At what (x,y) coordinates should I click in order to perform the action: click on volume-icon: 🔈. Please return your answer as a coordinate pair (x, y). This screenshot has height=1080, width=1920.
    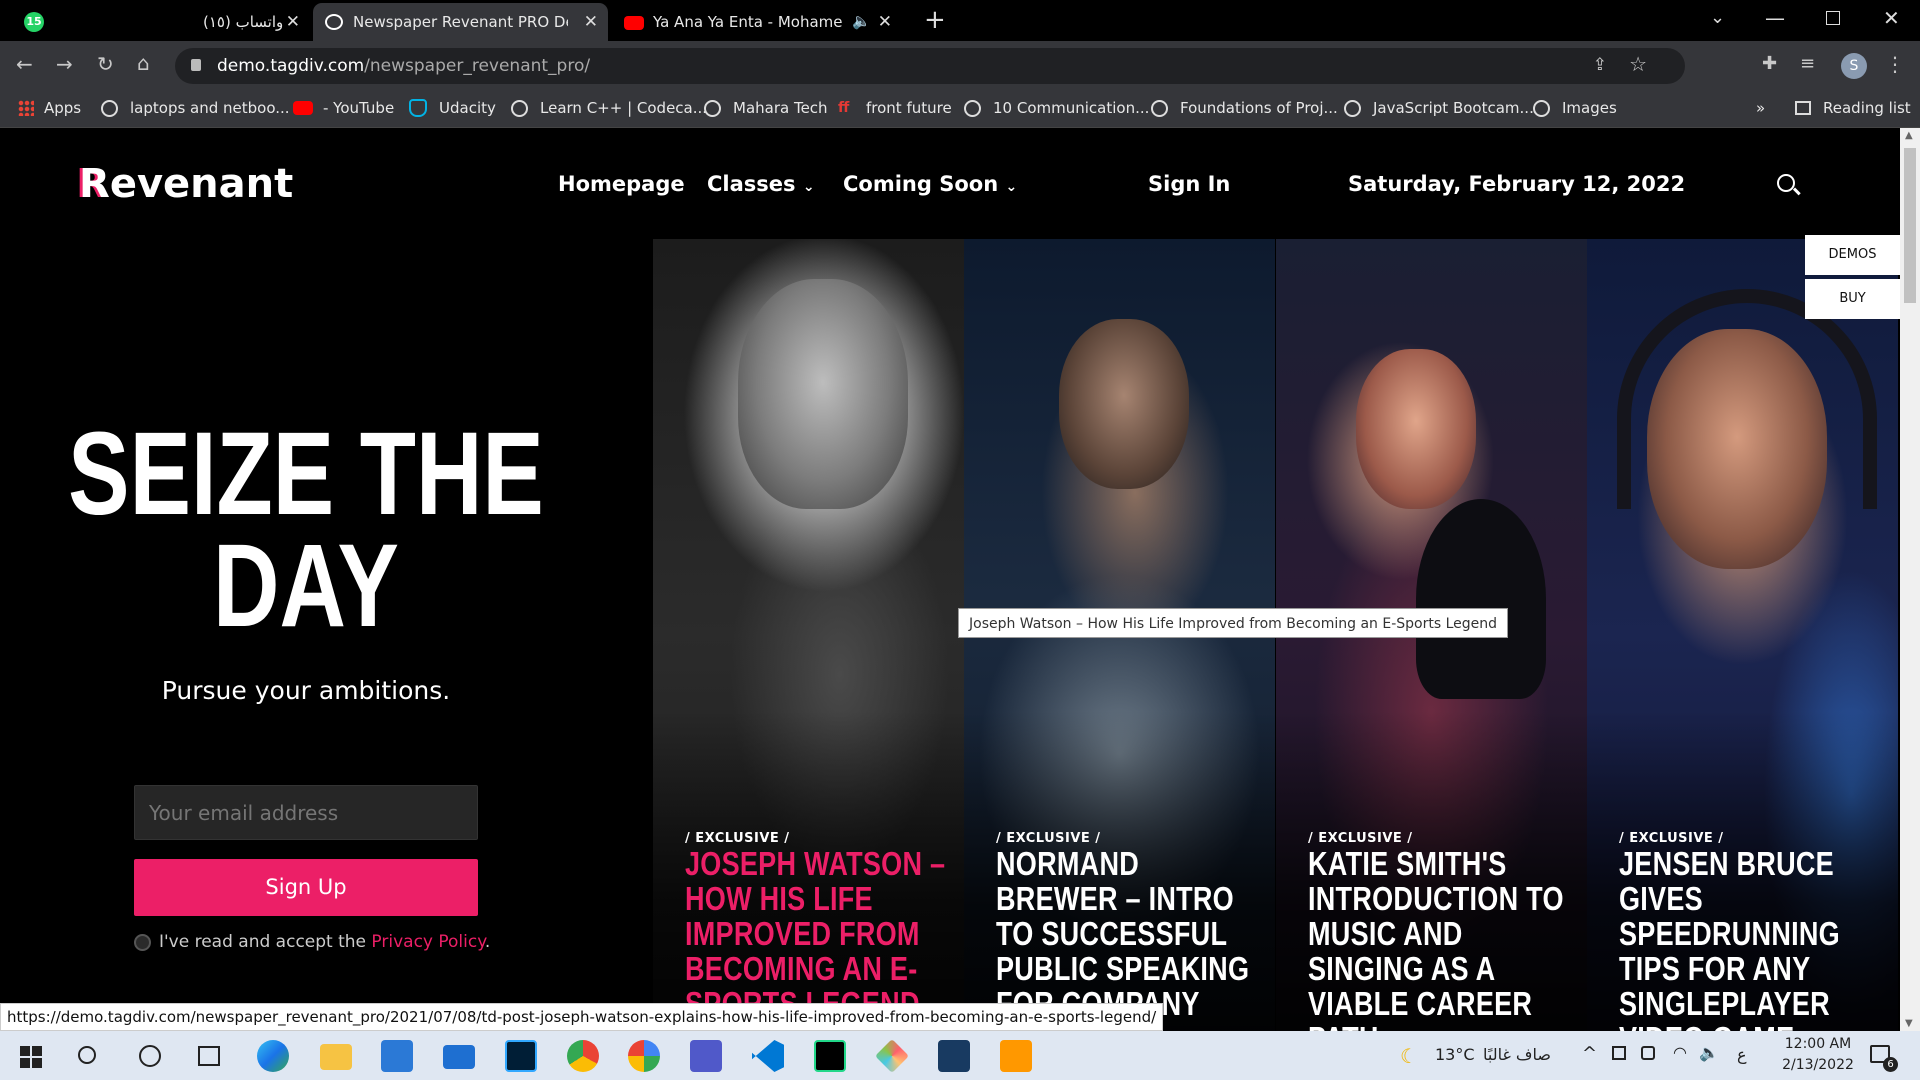
    Looking at the image, I should click on (1709, 1052).